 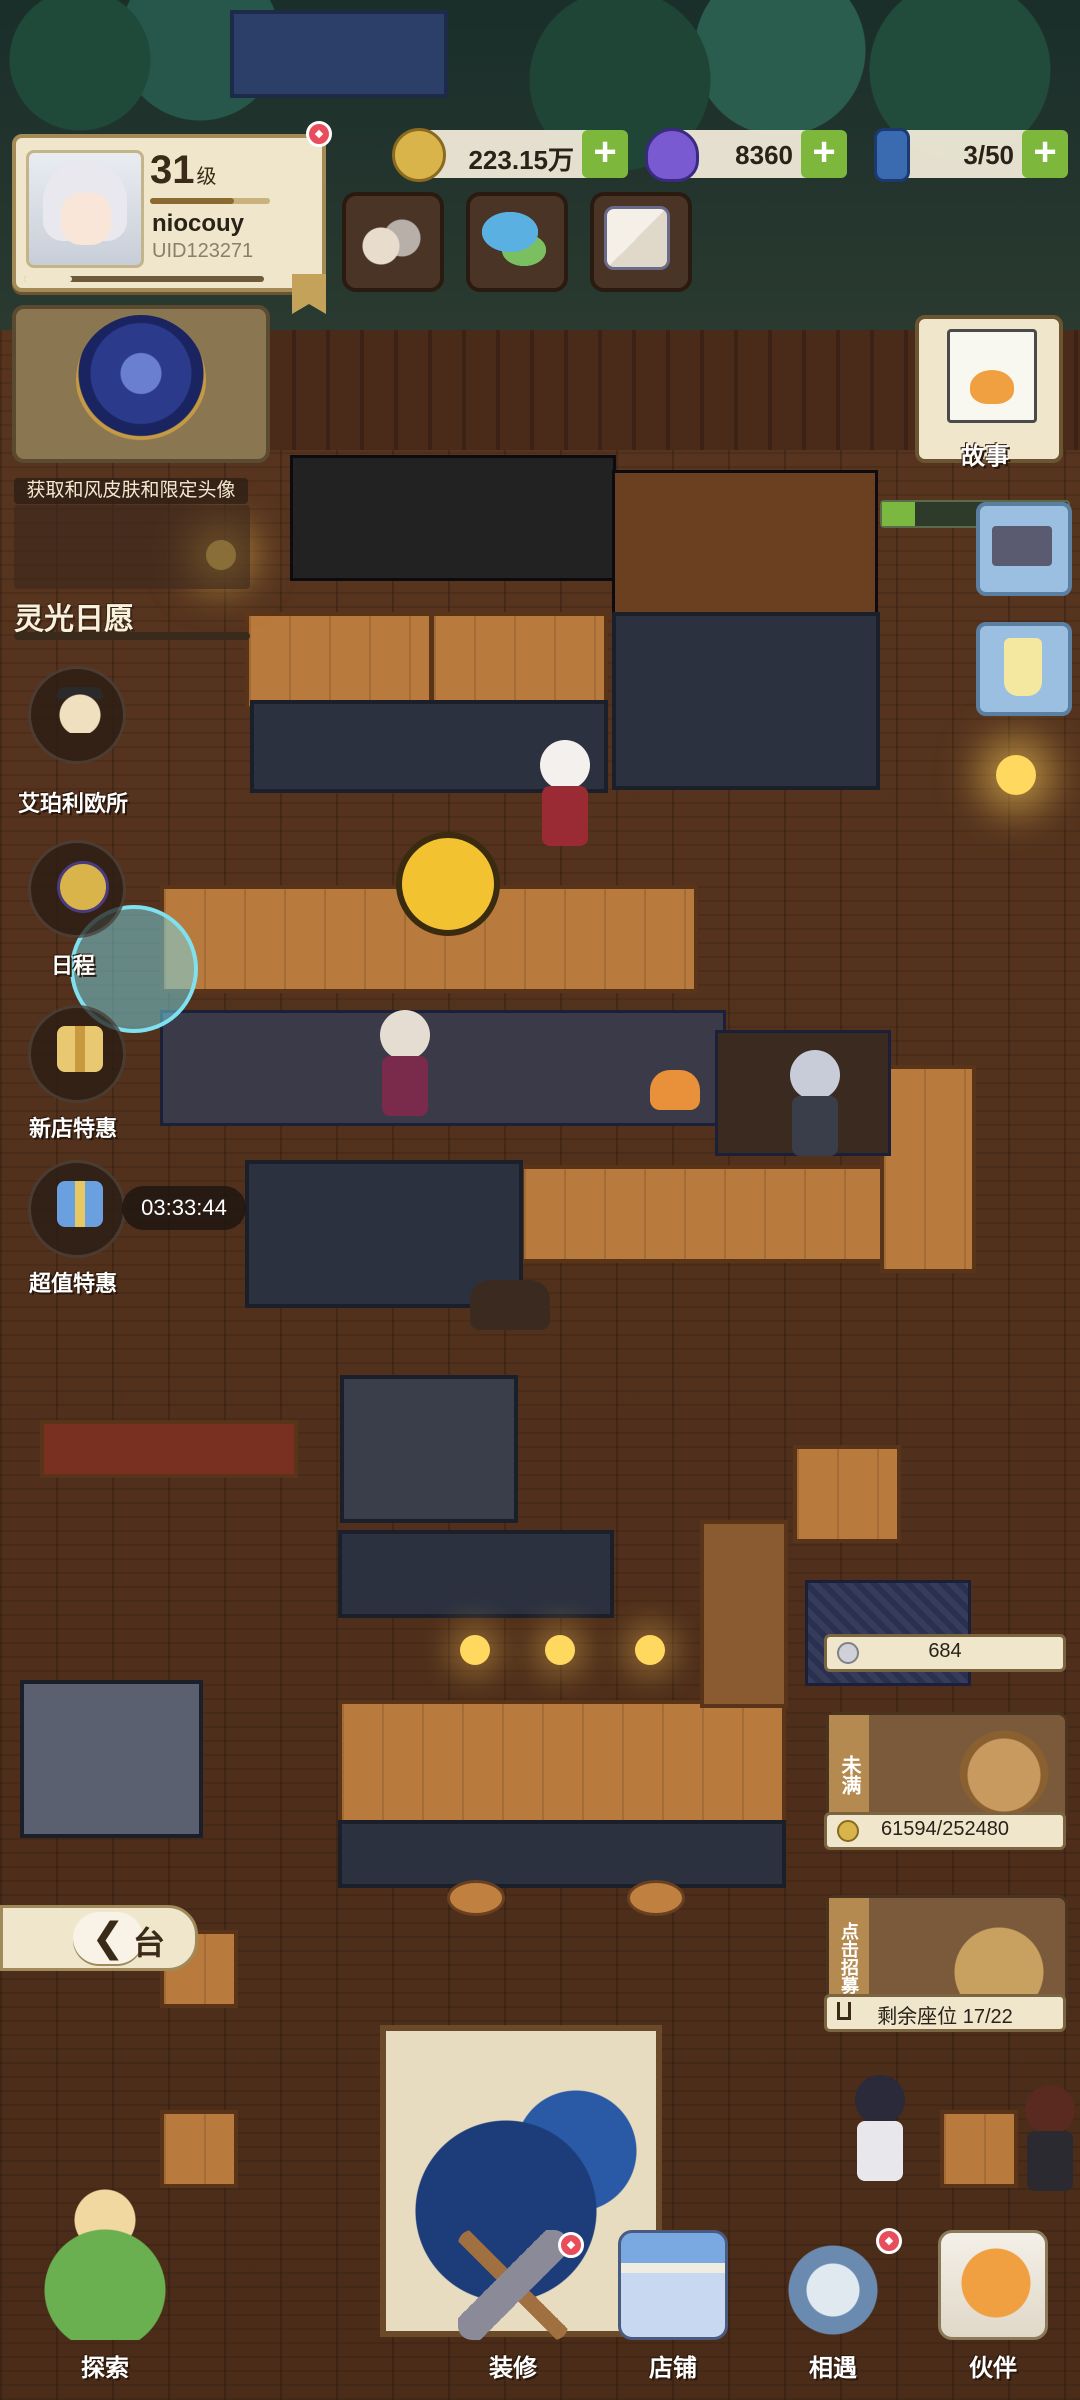 I want to click on stove-counter, so click(x=746, y=701).